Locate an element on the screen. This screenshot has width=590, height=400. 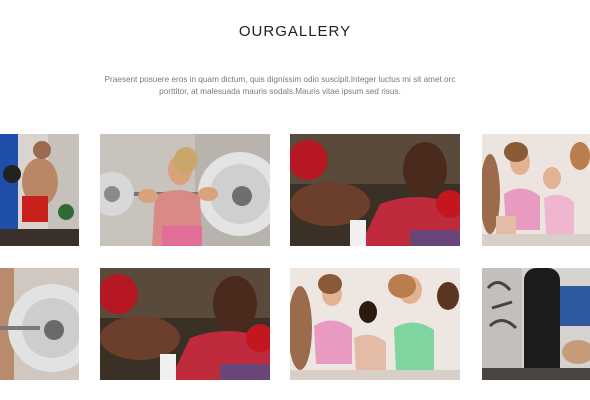
section-title: OURGALLERY is located at coordinates (295, 31).